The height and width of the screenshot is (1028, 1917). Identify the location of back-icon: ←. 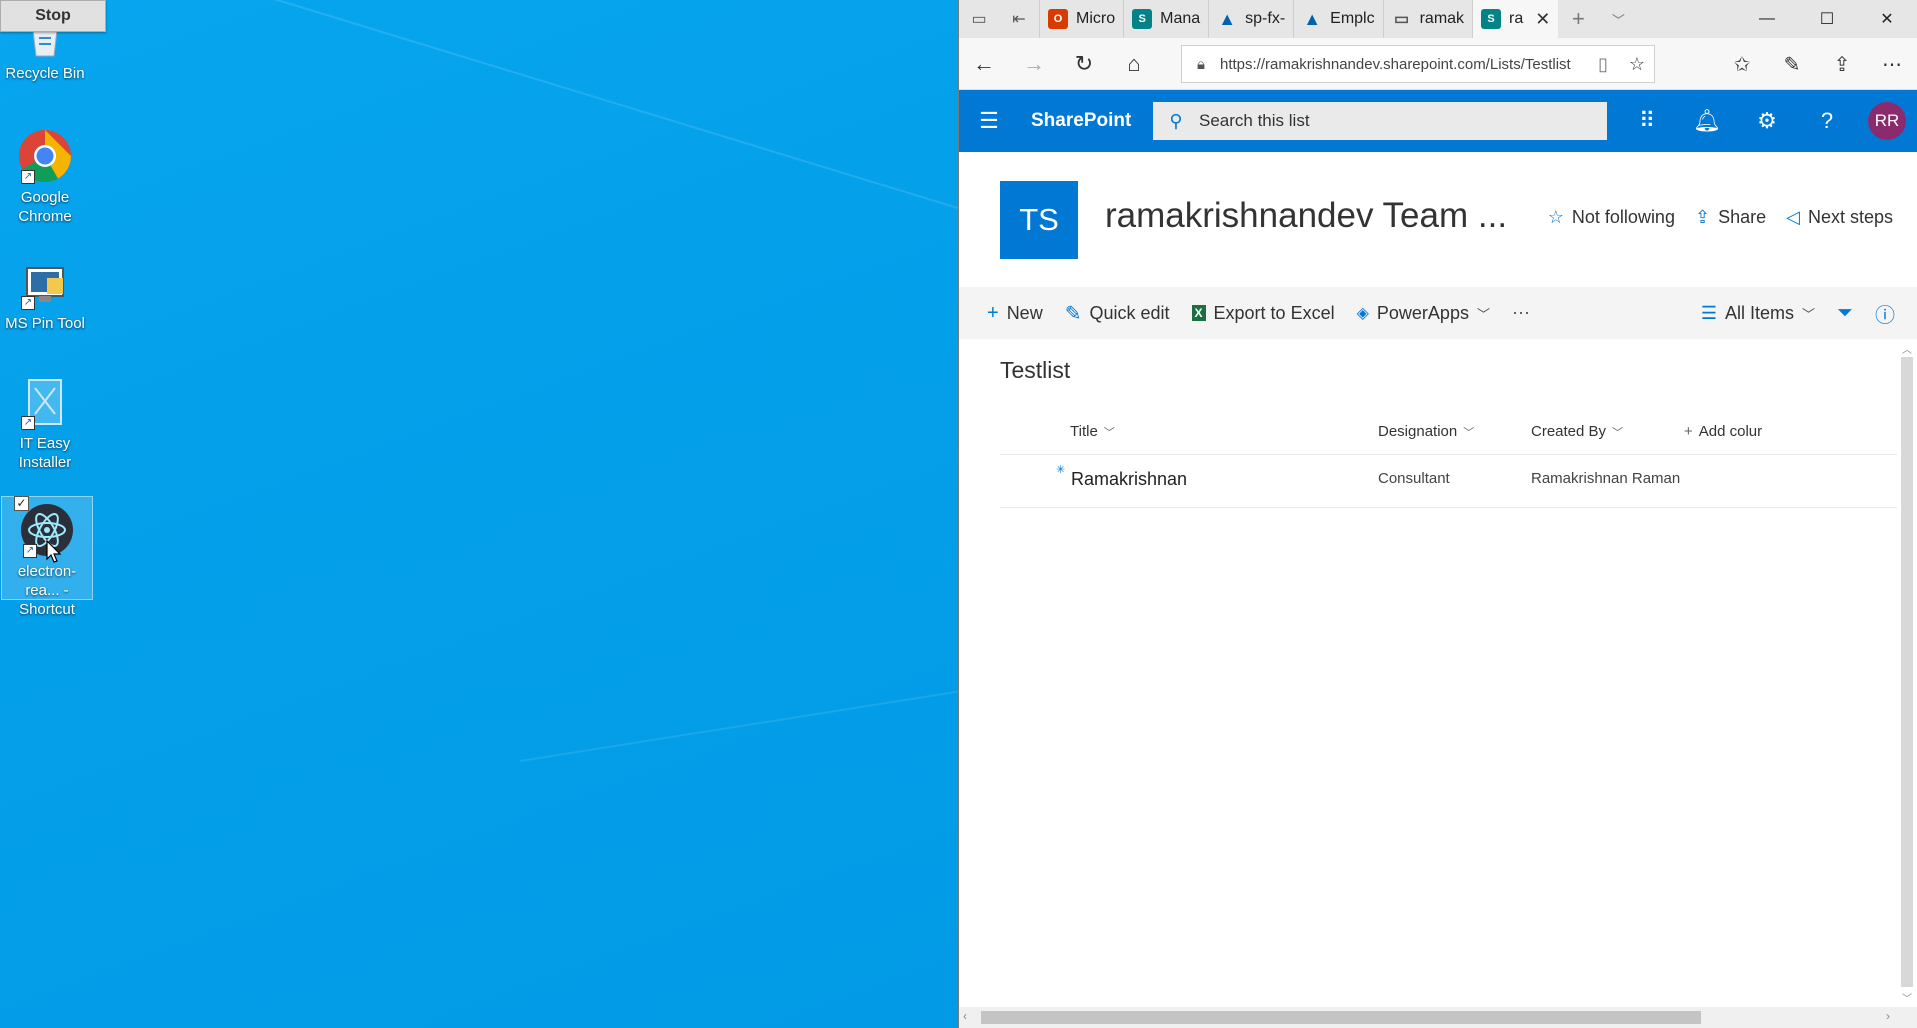
(984, 64).